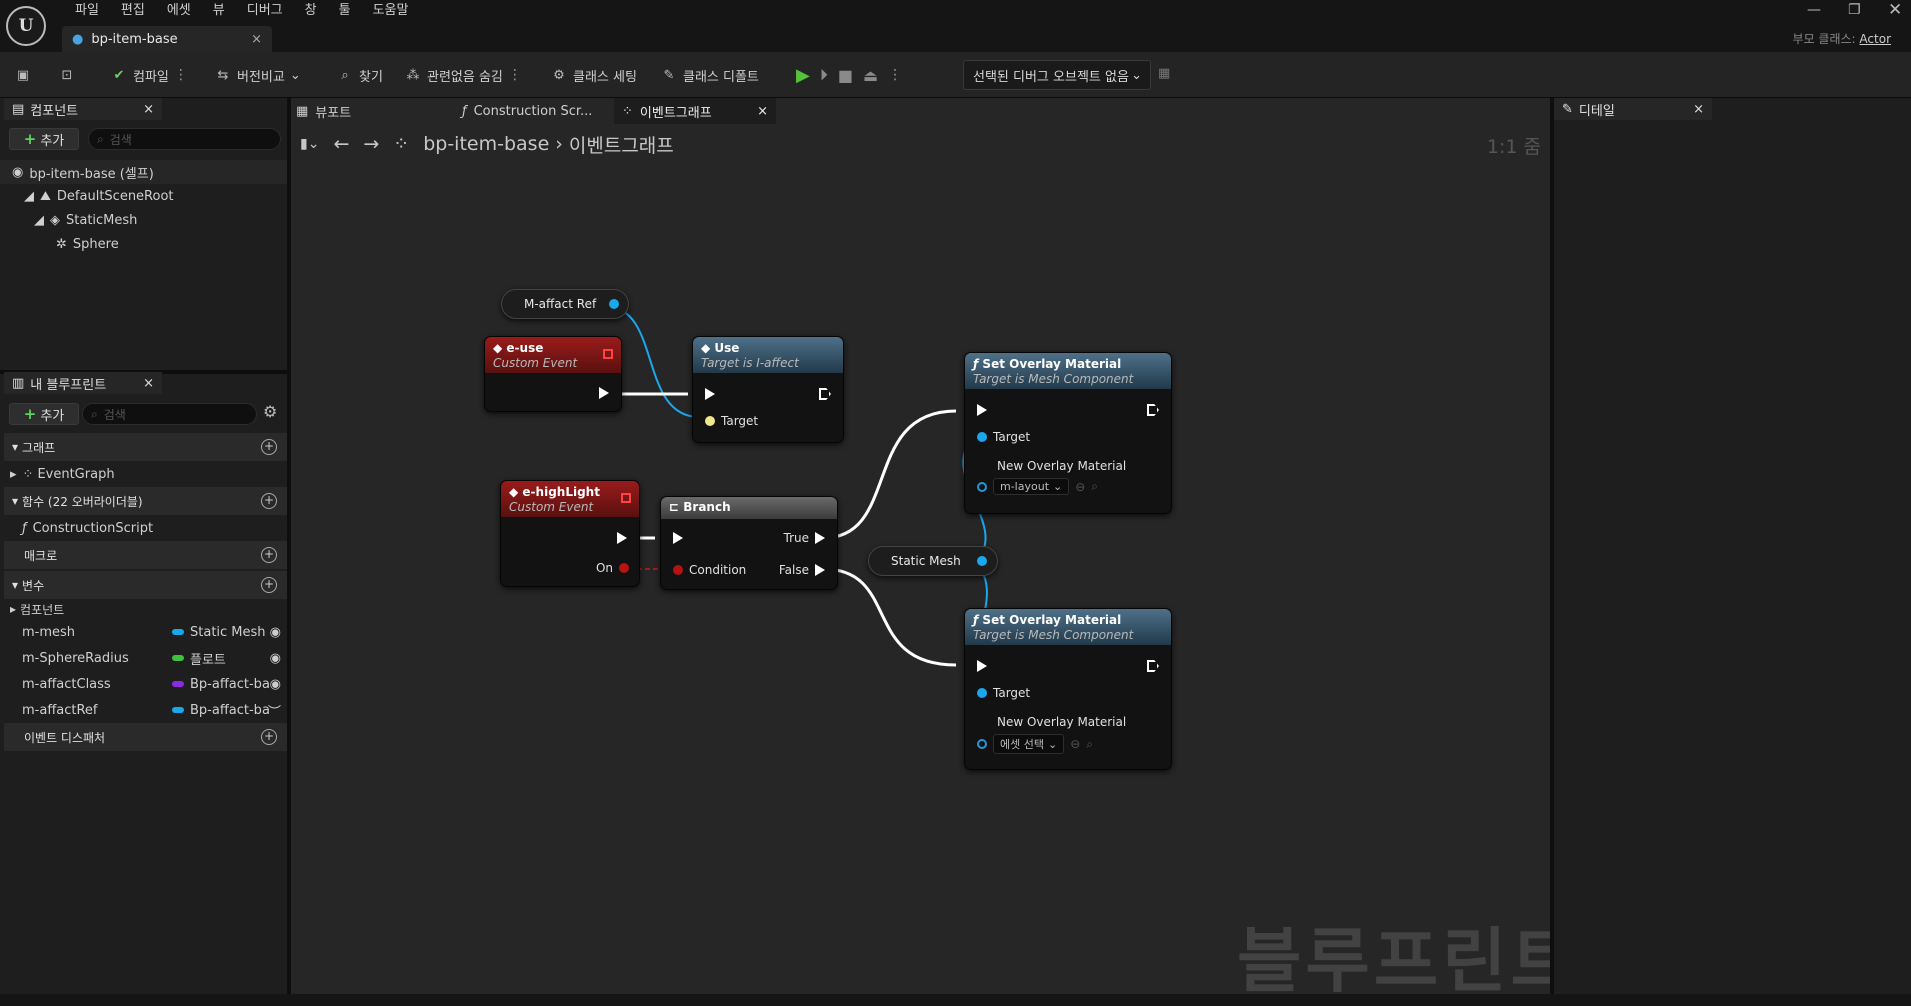 The image size is (1911, 1006). What do you see at coordinates (933, 561) in the screenshot?
I see `node-static-mesh: Static Mesh` at bounding box center [933, 561].